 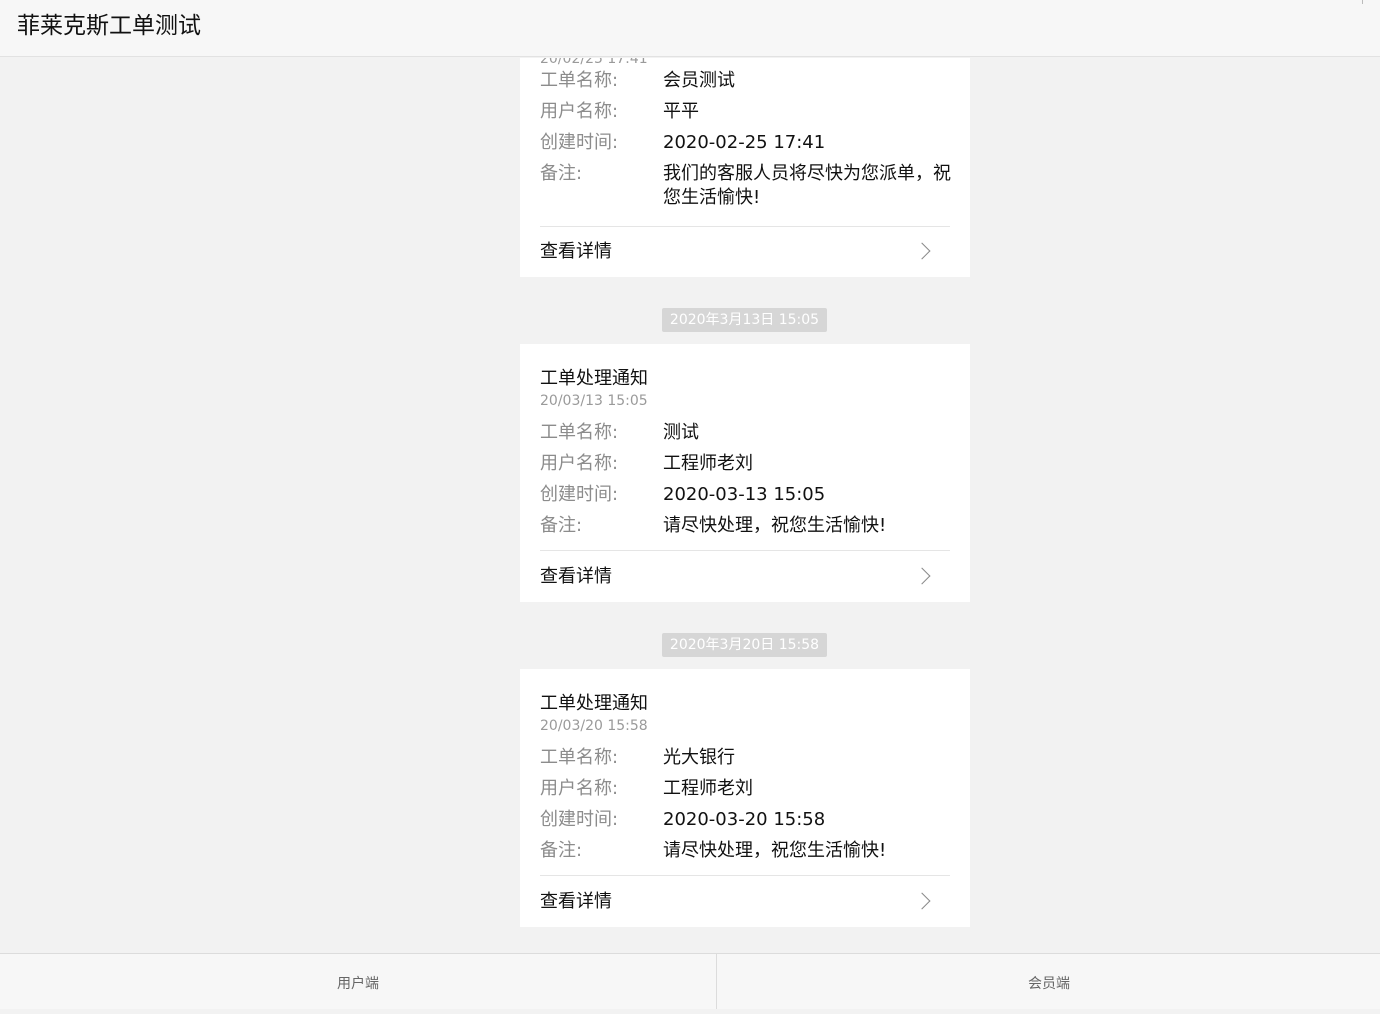 What do you see at coordinates (744, 819) in the screenshot?
I see `created-time-value: 2020-03-20 15:58` at bounding box center [744, 819].